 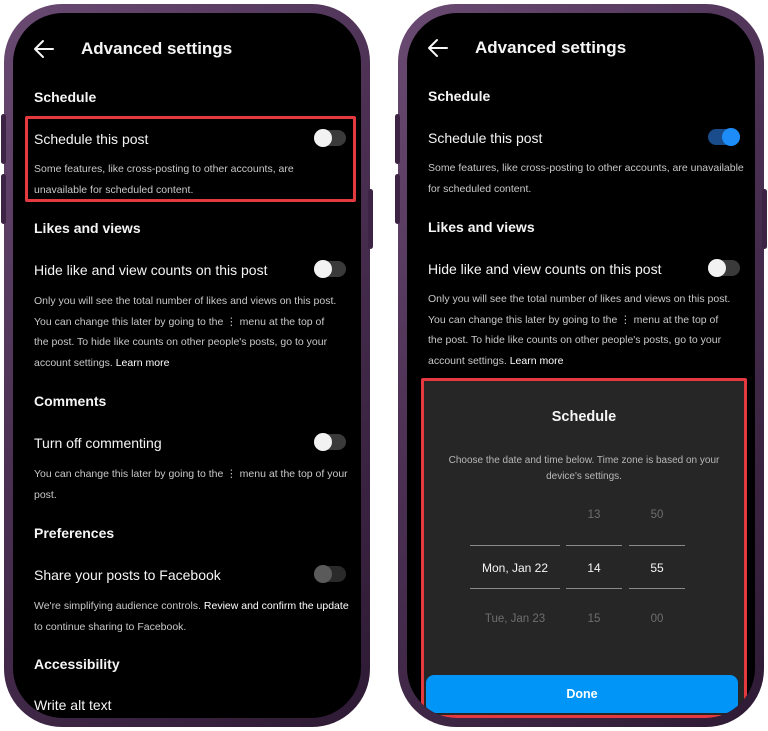 What do you see at coordinates (582, 694) in the screenshot?
I see `done-button: Done` at bounding box center [582, 694].